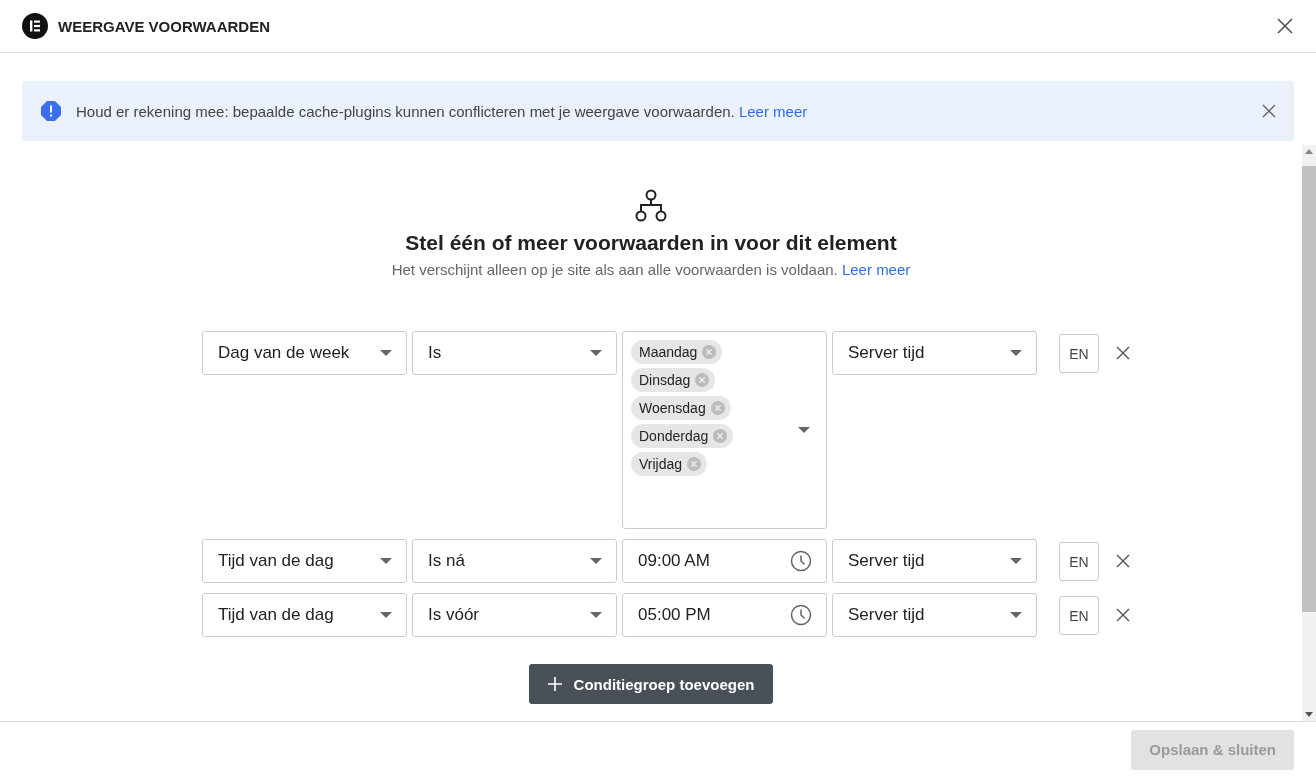 This screenshot has width=1316, height=777. Describe the element at coordinates (669, 464) in the screenshot. I see `day-tag: Vrijdag` at that location.